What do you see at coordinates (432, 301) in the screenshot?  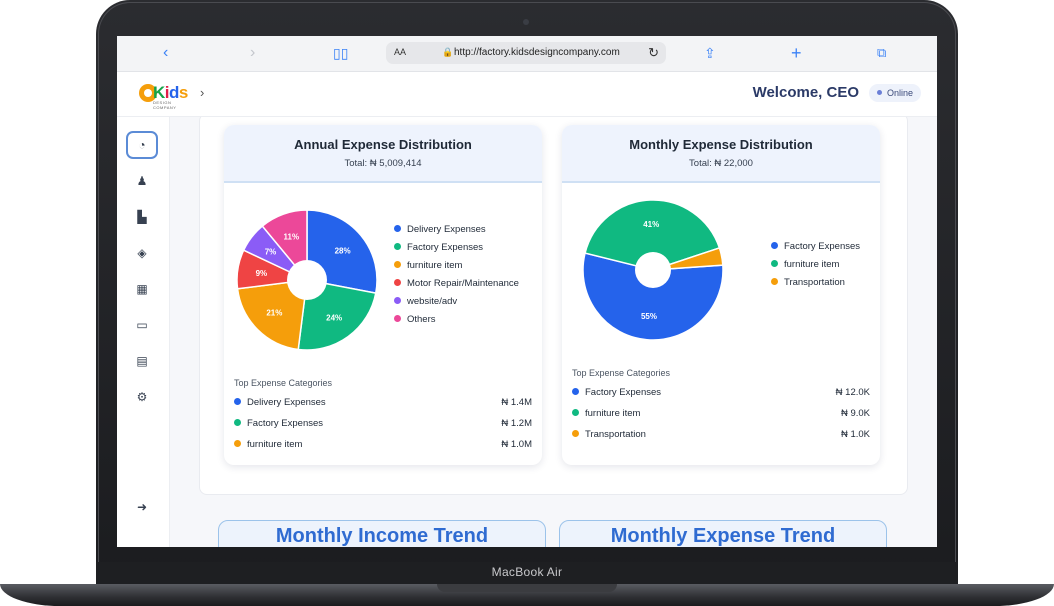 I see `legend-label: website/adv` at bounding box center [432, 301].